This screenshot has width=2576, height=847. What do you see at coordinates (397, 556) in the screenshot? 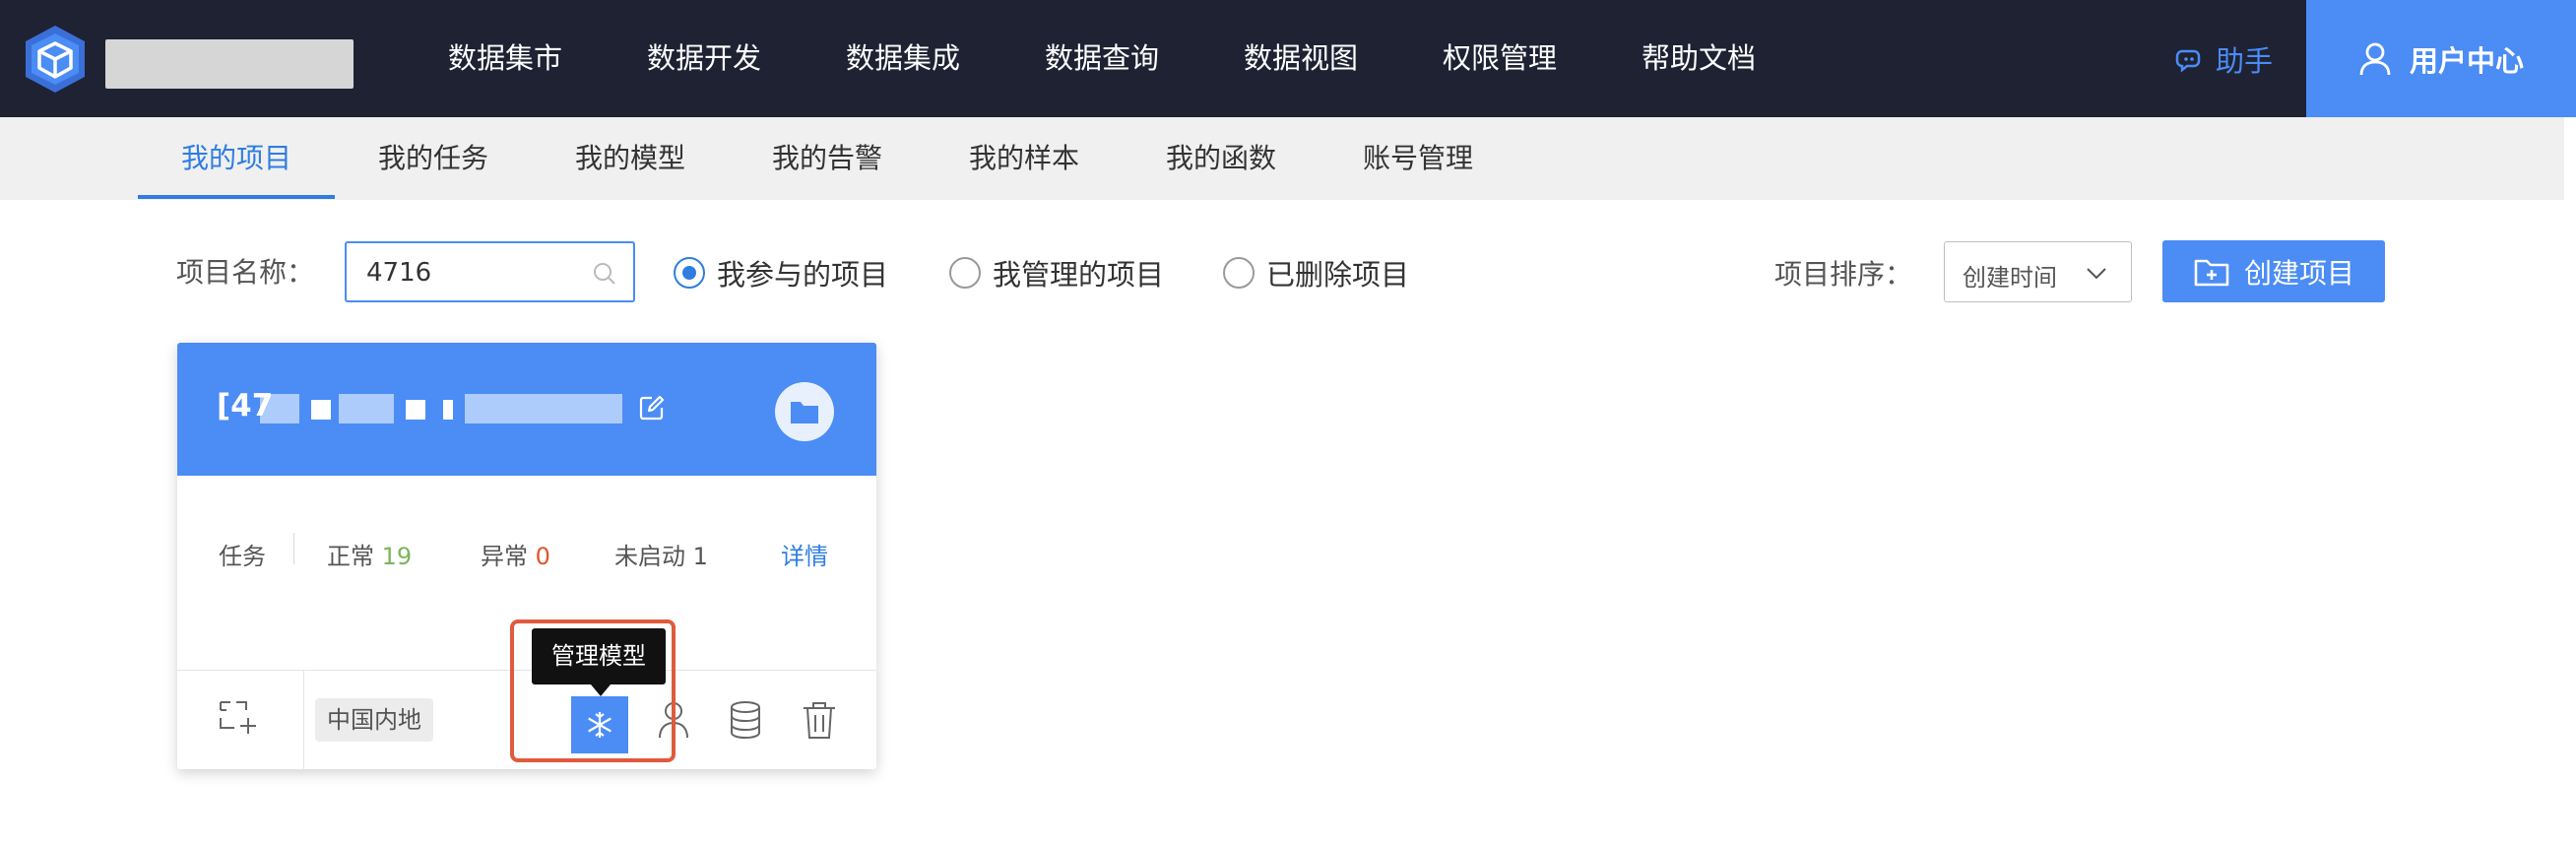
I see `normal-count: 19` at bounding box center [397, 556].